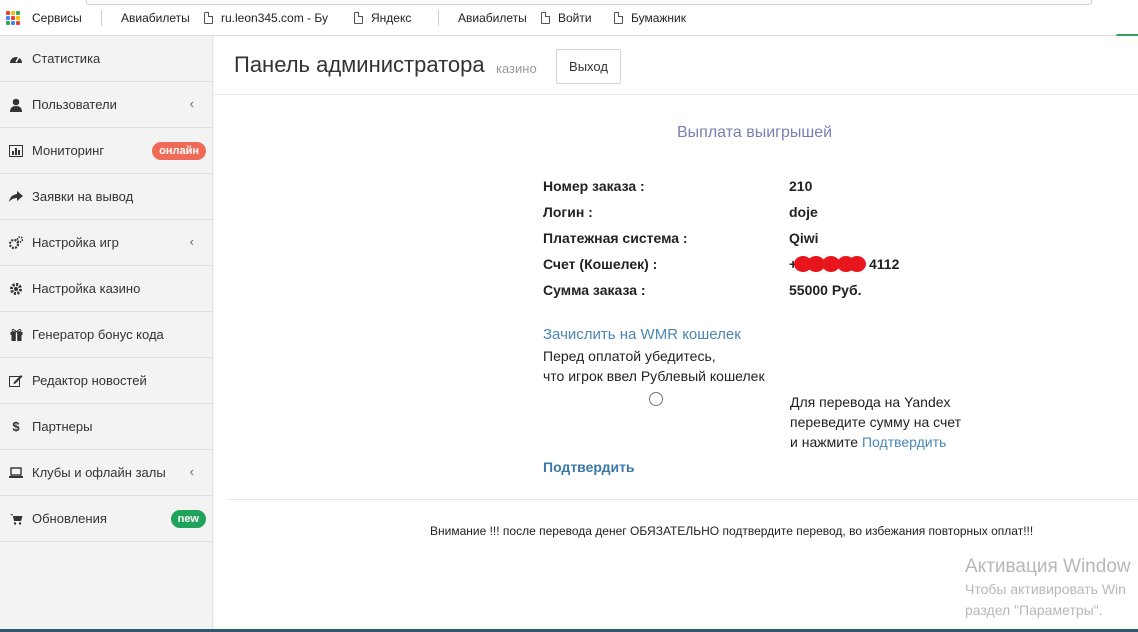 The width and height of the screenshot is (1138, 632). I want to click on yandex-note-prefix: и нажмите, so click(824, 442).